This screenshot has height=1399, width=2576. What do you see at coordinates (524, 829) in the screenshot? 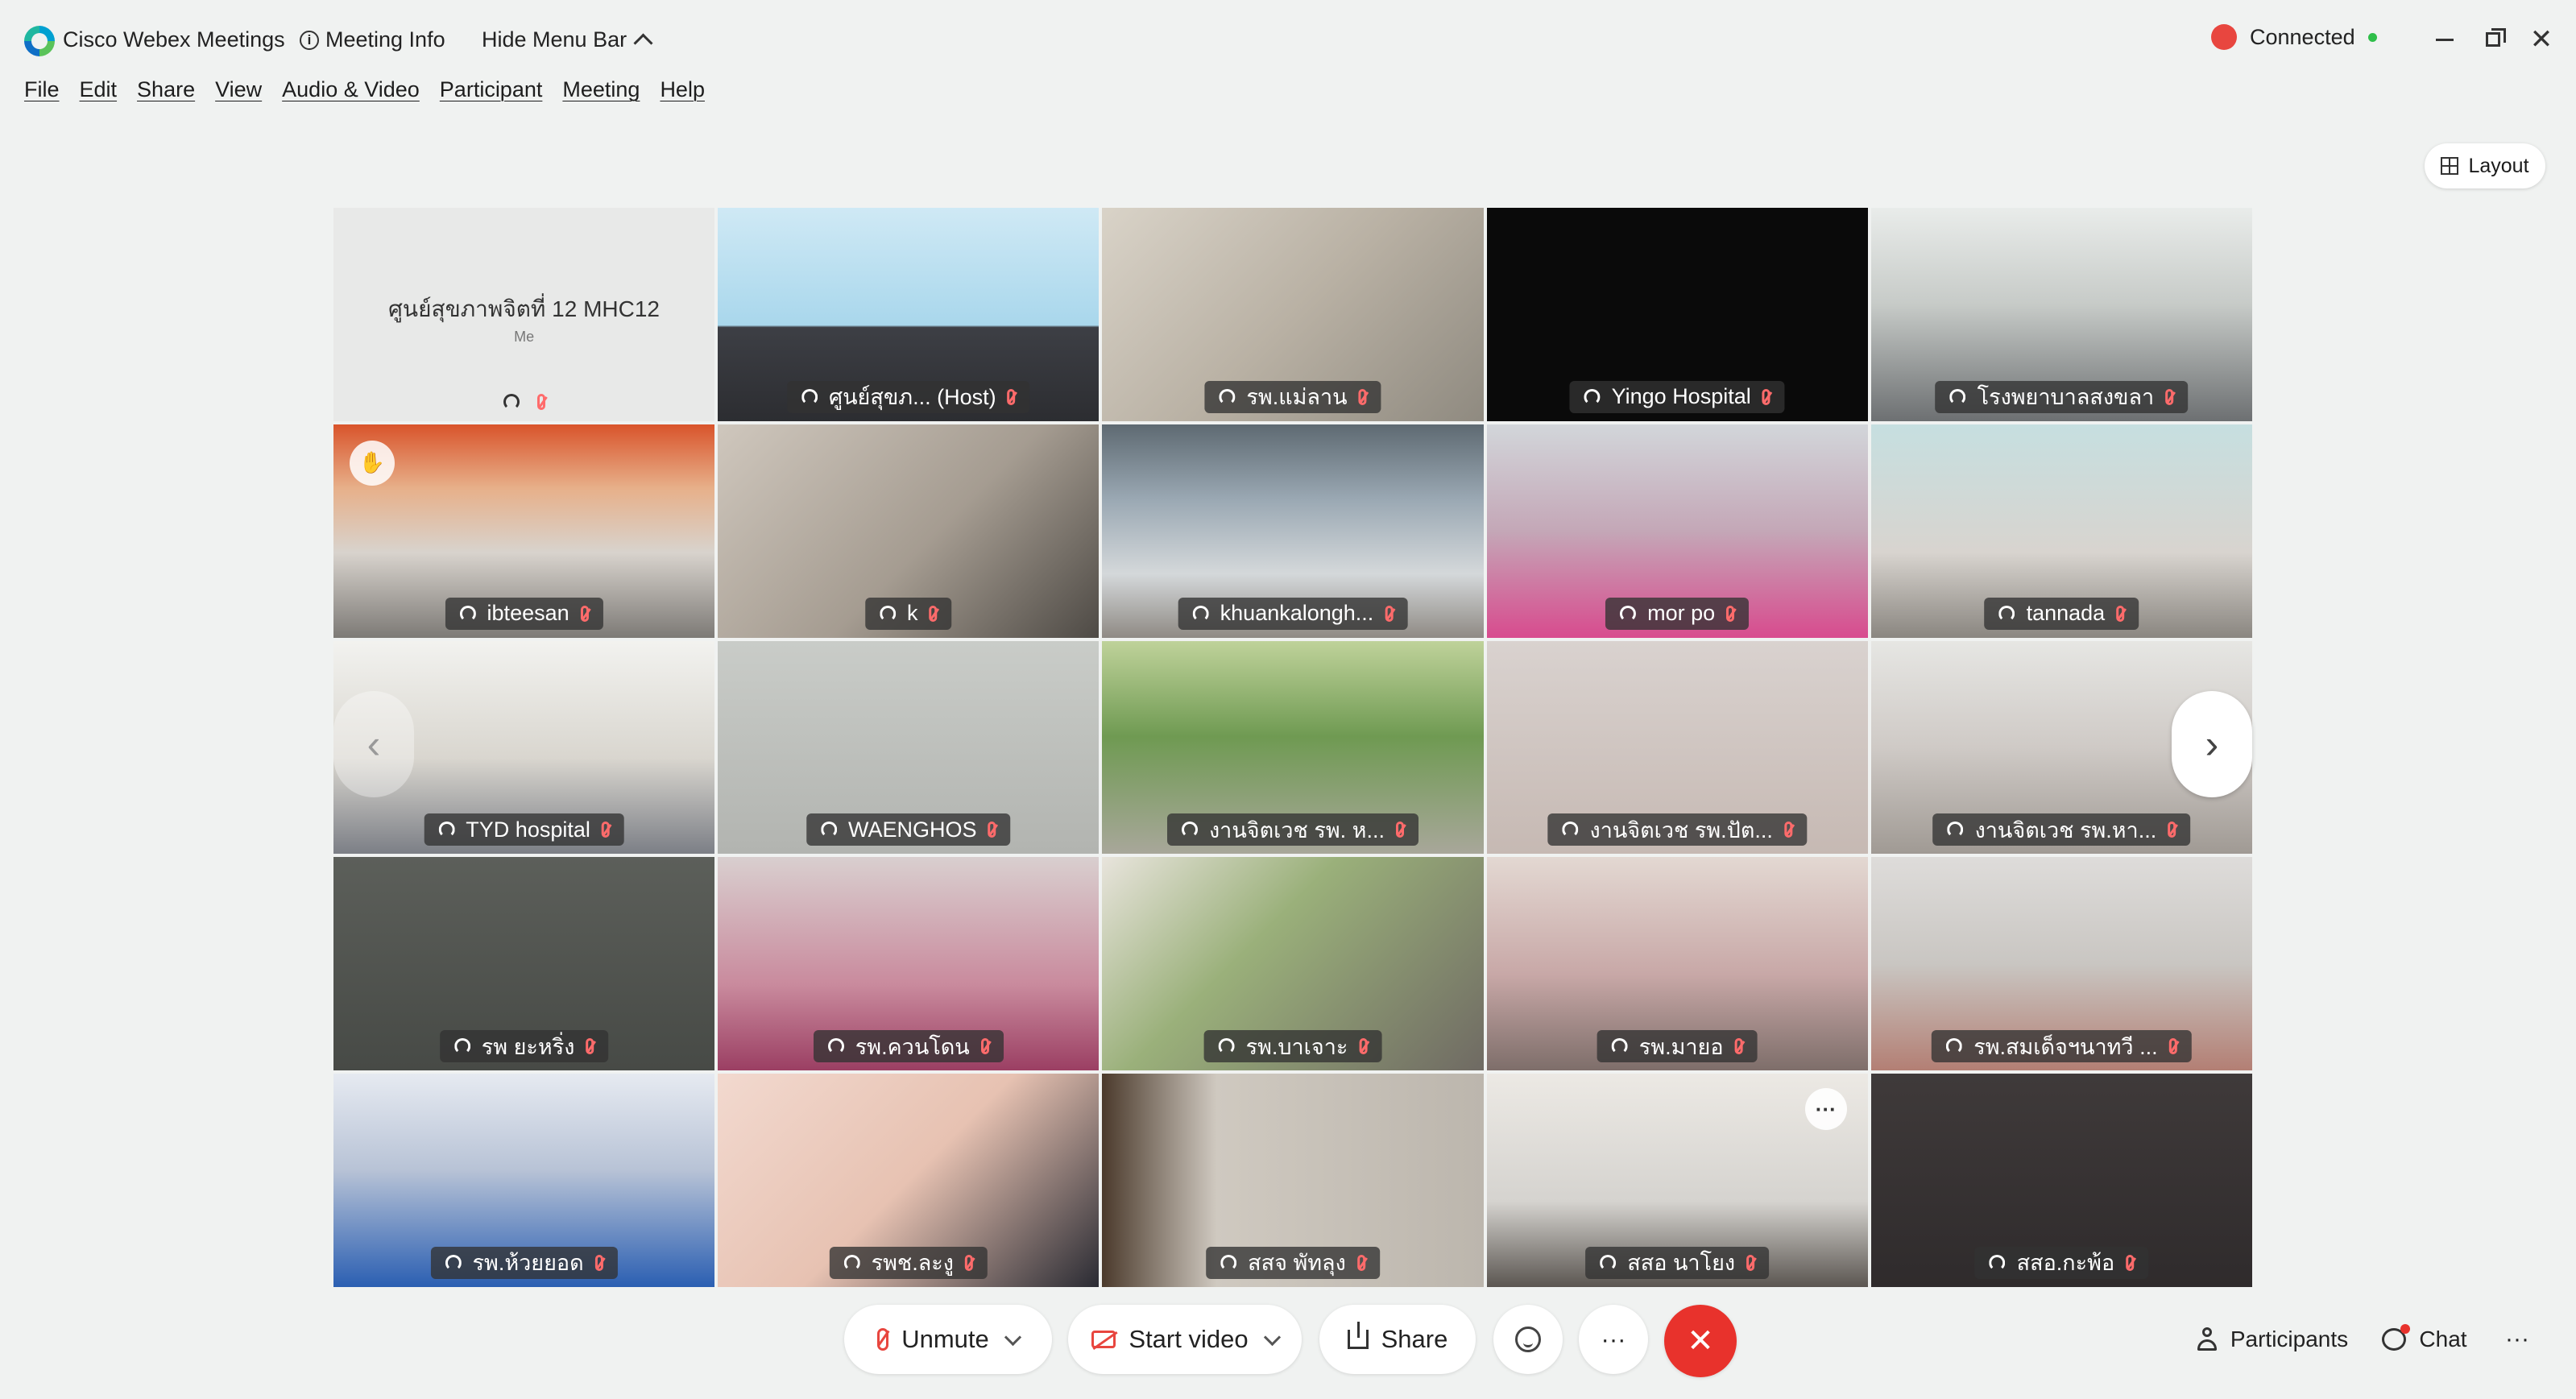
I see `participant-name-label: TYD hospital` at bounding box center [524, 829].